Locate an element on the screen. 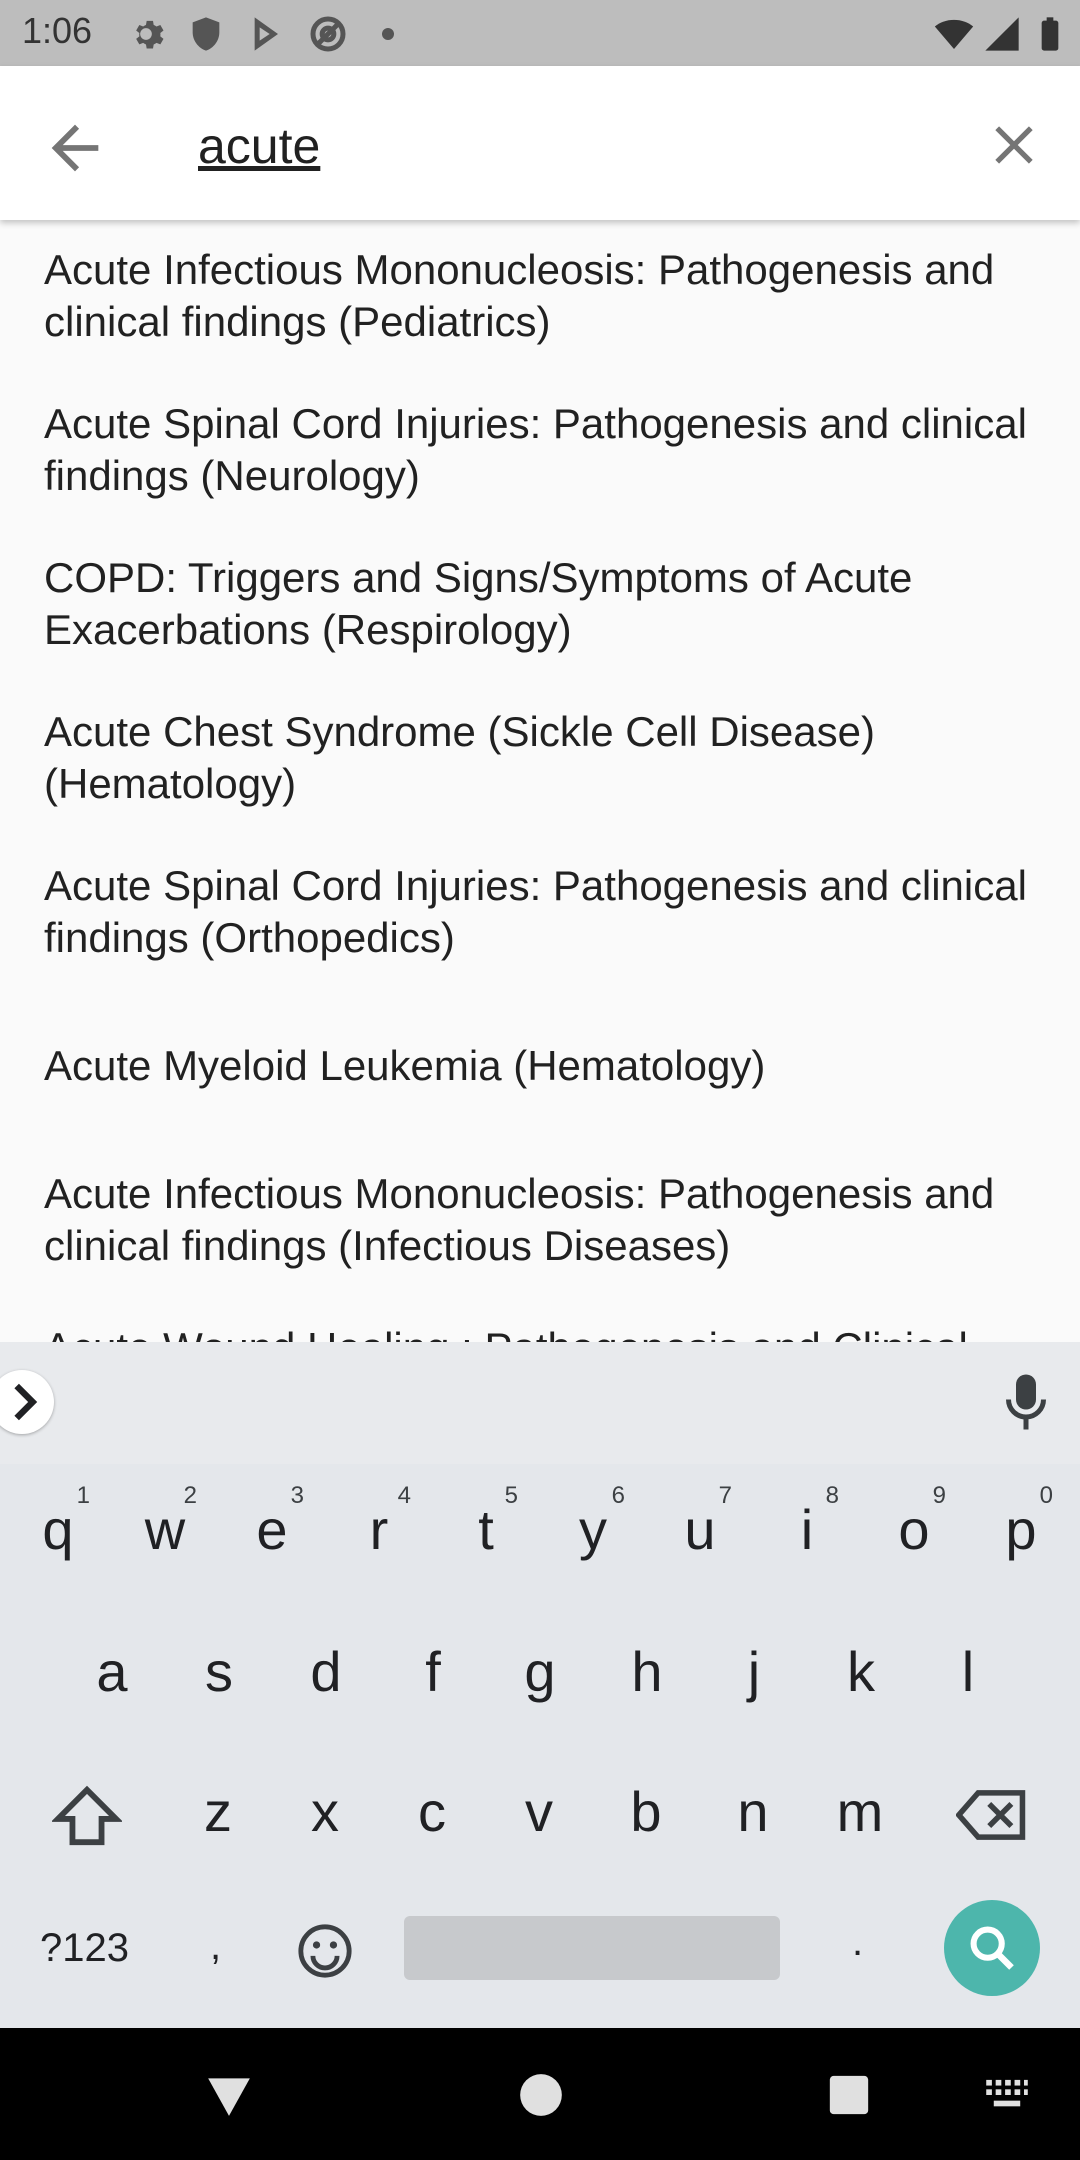  status-bar: 1:06 is located at coordinates (540, 33).